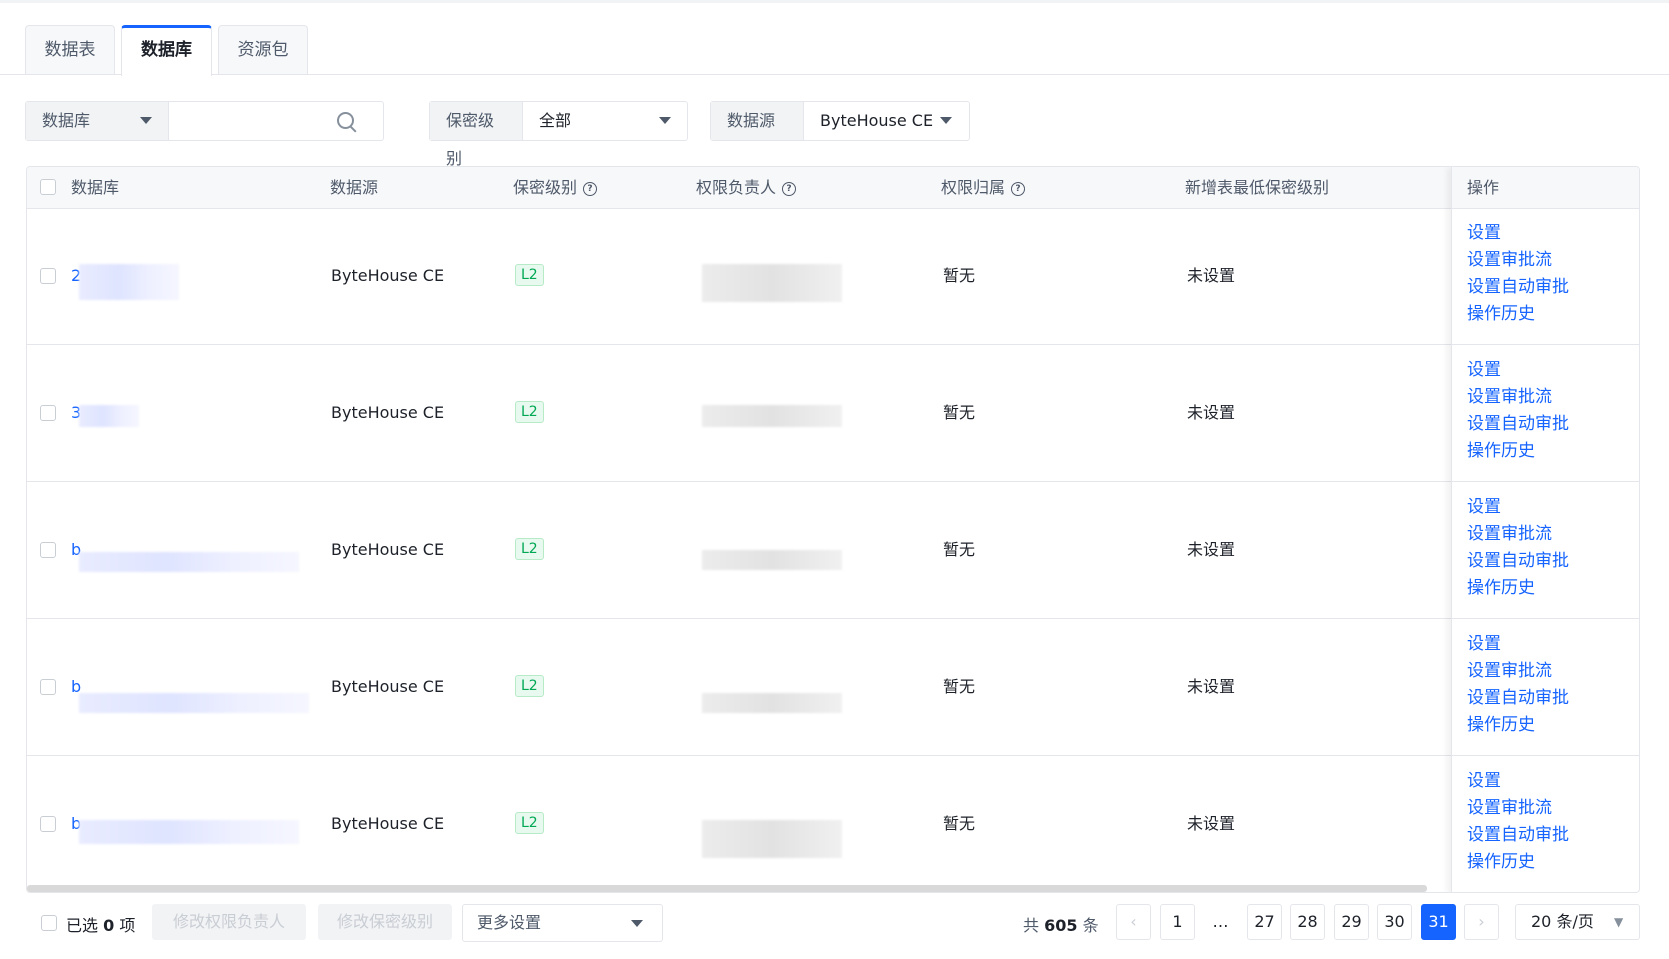  What do you see at coordinates (345, 120) in the screenshot?
I see `search-icon` at bounding box center [345, 120].